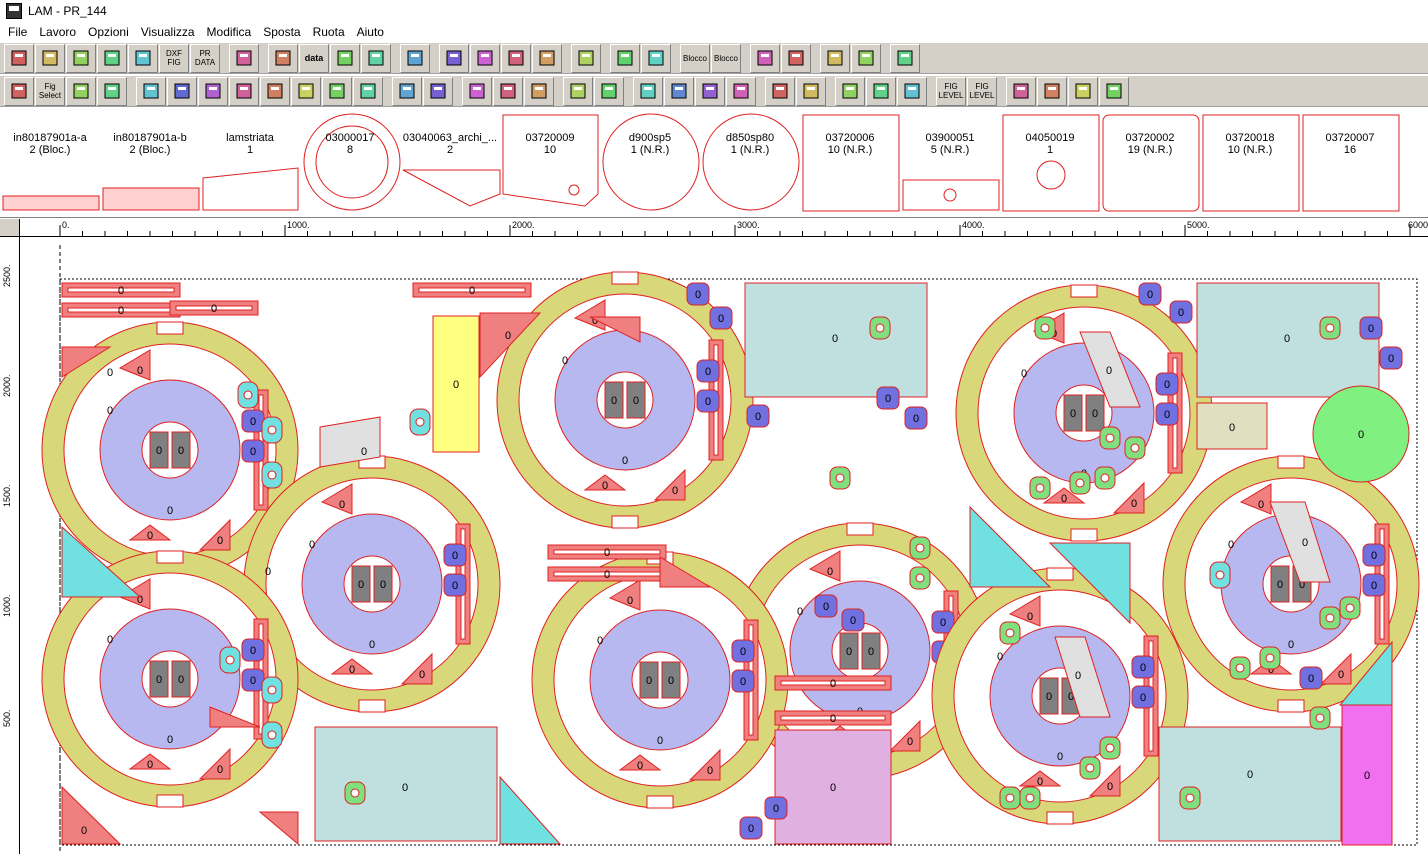 The height and width of the screenshot is (854, 1428). I want to click on part-thumbnail: 03040063_archi_... 2, so click(450, 162).